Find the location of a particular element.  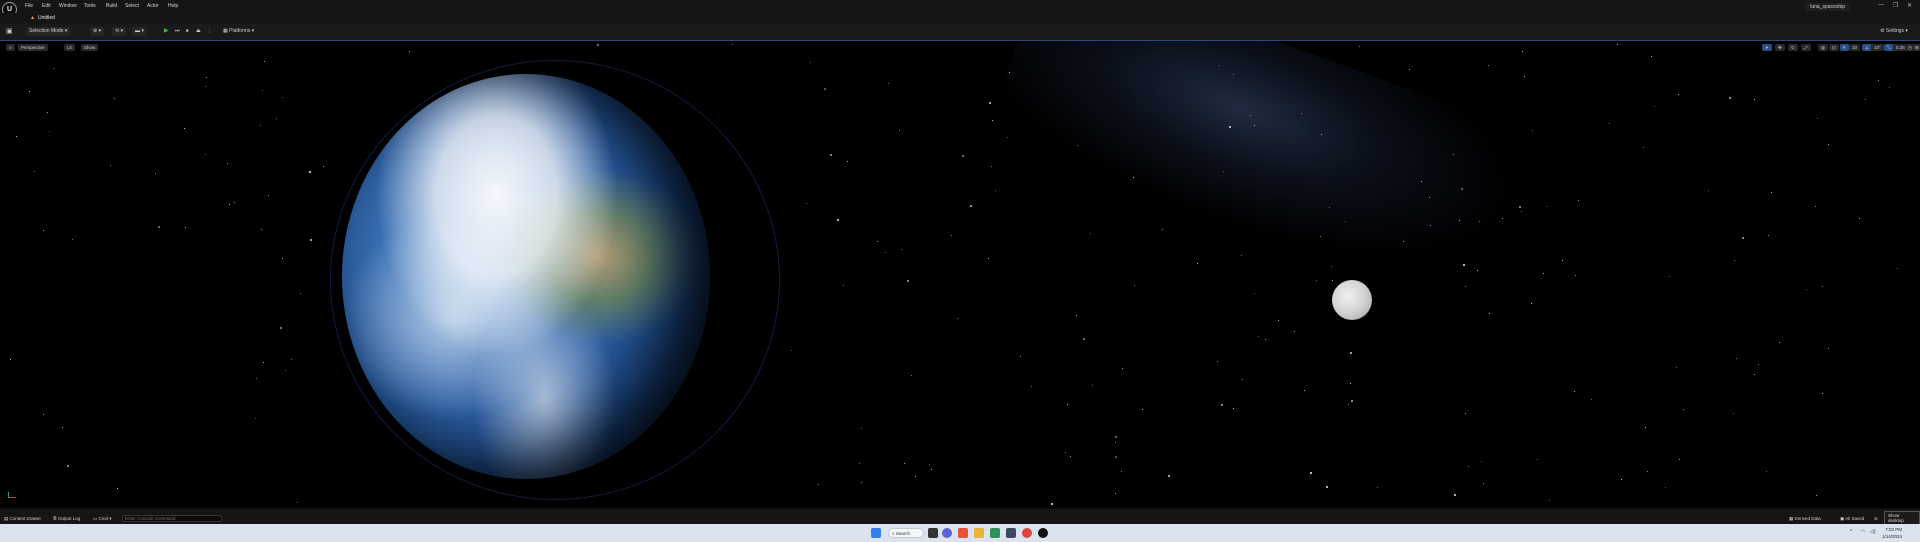

menu-help: Help is located at coordinates (173, 6).